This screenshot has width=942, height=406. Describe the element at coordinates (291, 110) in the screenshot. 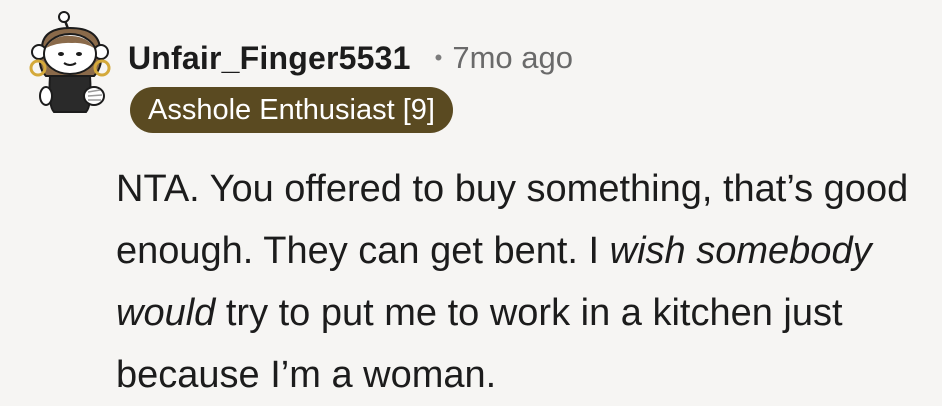

I see `user-flair-badge: Asshole Enthusiast [9]` at that location.